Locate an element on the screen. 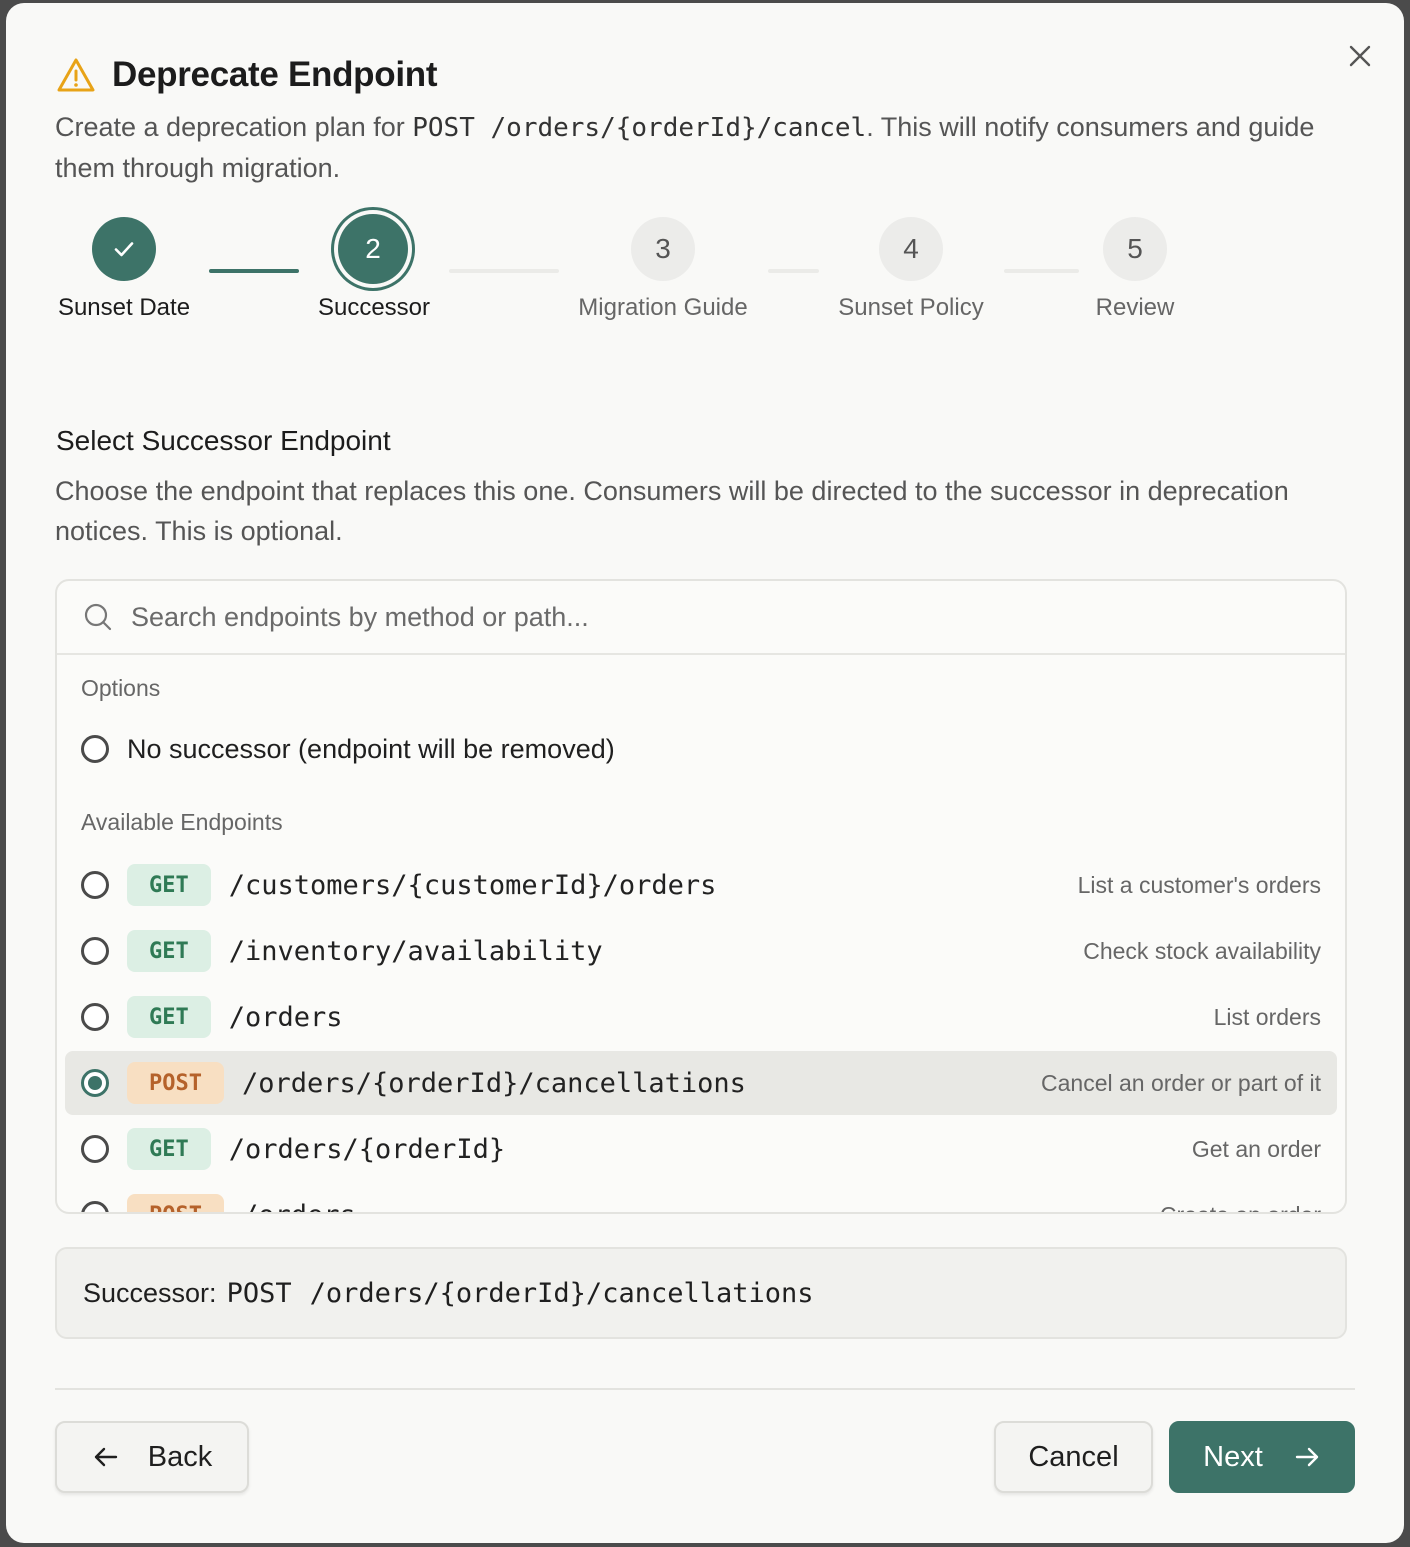 The width and height of the screenshot is (1410, 1547). close-button is located at coordinates (1360, 56).